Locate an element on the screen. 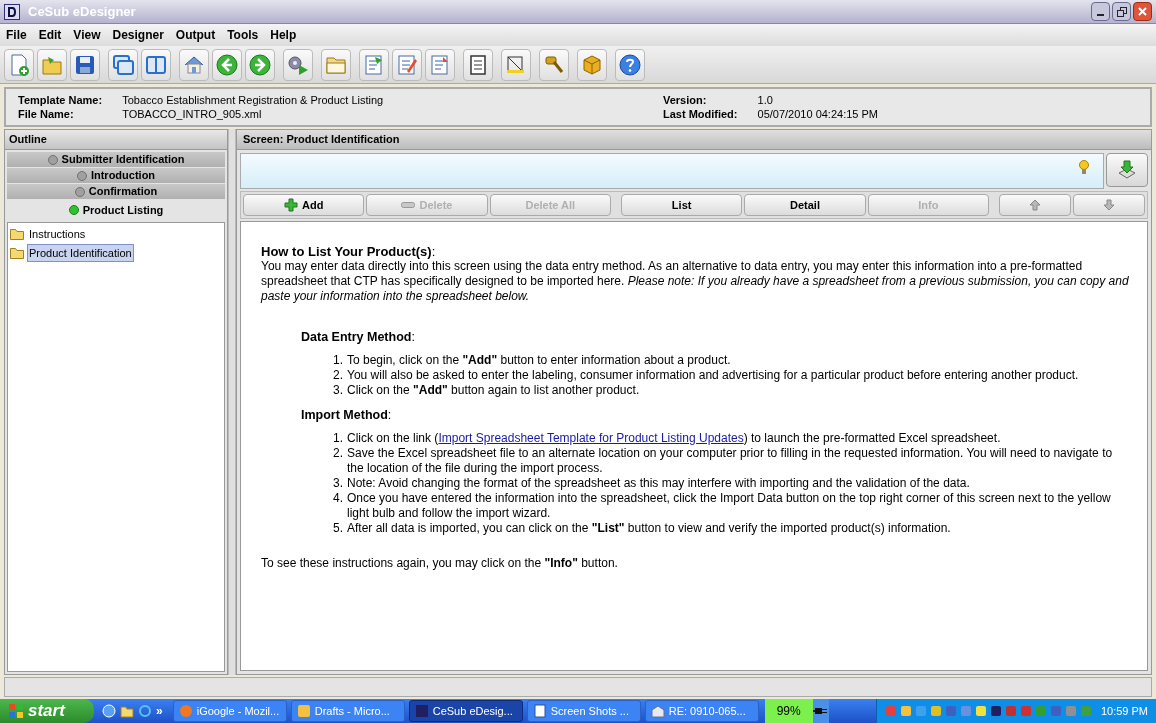 Image resolution: width=1156 pixels, height=723 pixels. instruction-step: Once you have entered the information into the spreadsheet, click the Import Data button on the top right corner of this screen next to the yellow light bulb and follow the import wizard. is located at coordinates (739, 506).